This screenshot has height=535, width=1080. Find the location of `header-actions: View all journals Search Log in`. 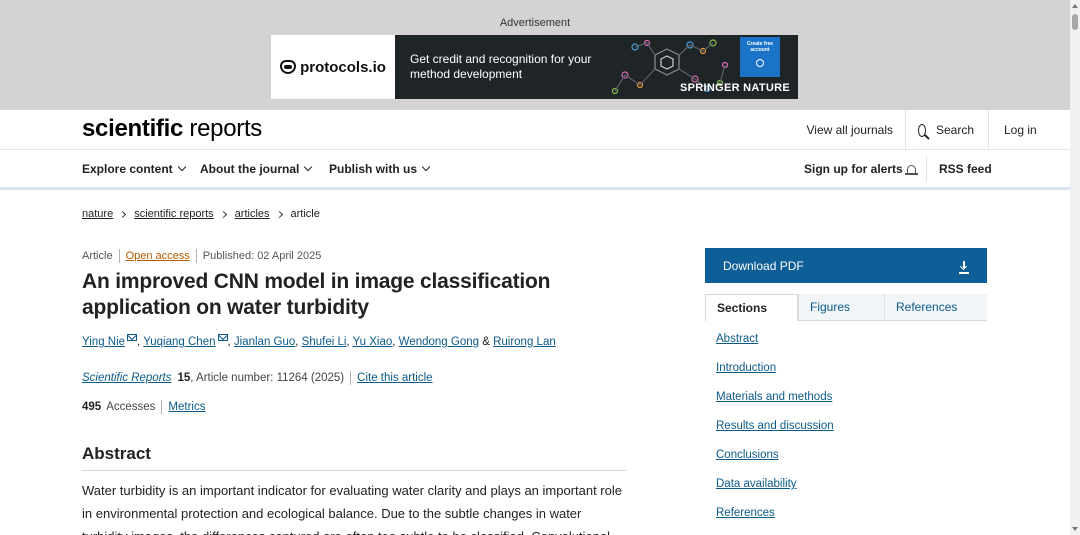

header-actions: View all journals Search Log in is located at coordinates (932, 130).